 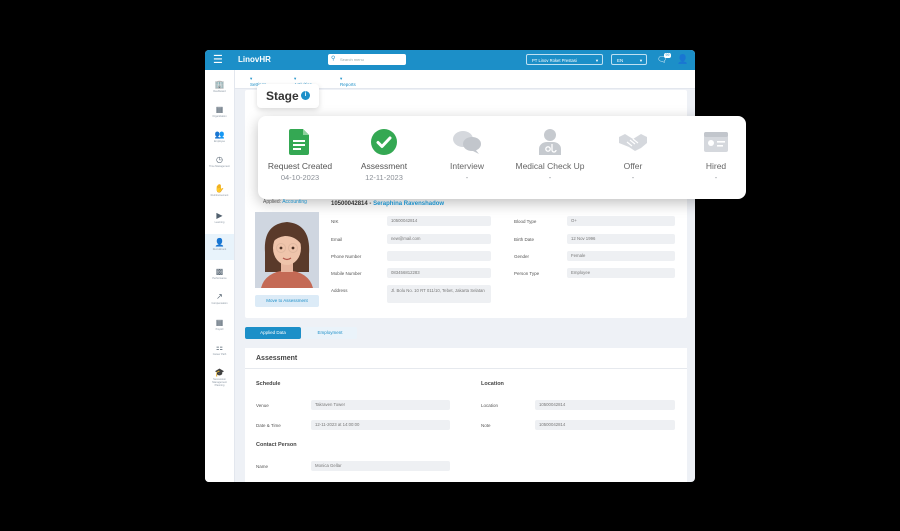 I want to click on field-label: Mobile Number, so click(x=346, y=273).